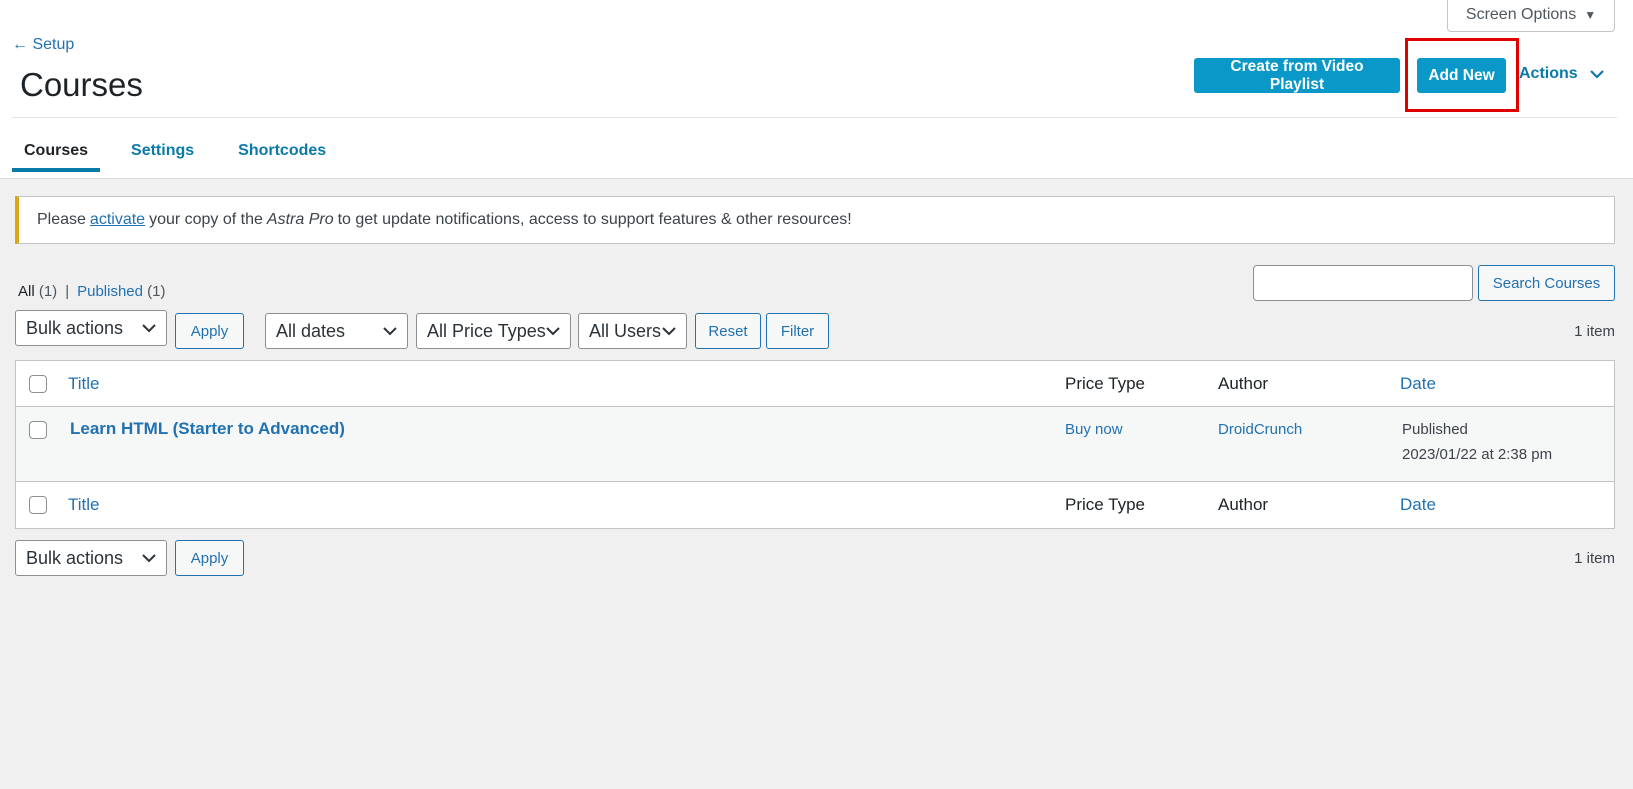  What do you see at coordinates (1435, 429) in the screenshot?
I see `post-status: Published` at bounding box center [1435, 429].